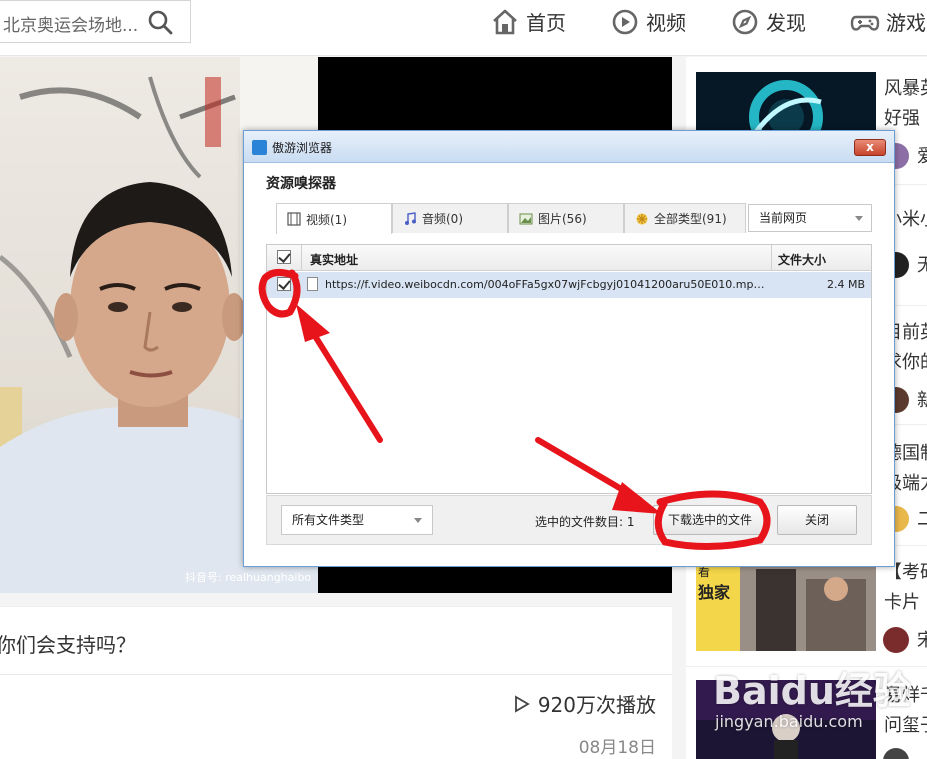 The height and width of the screenshot is (759, 927). I want to click on play-outline-icon, so click(522, 703).